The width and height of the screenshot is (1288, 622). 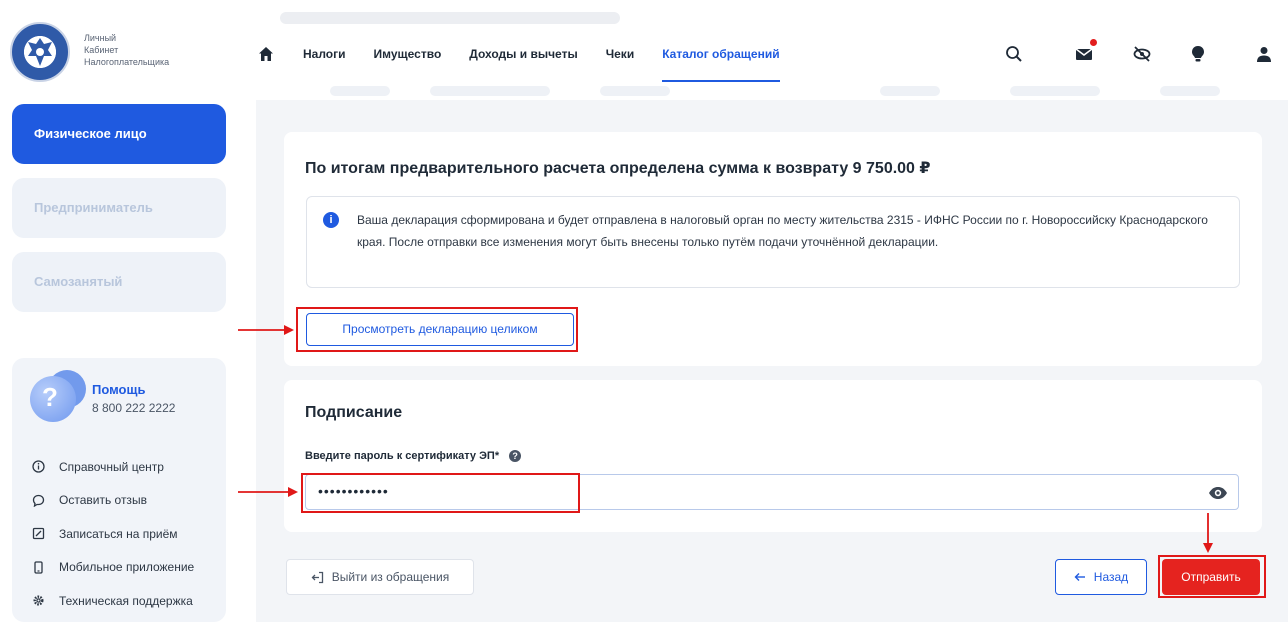 I want to click on help-link-feedback: Оставить отзыв, so click(x=113, y=501).